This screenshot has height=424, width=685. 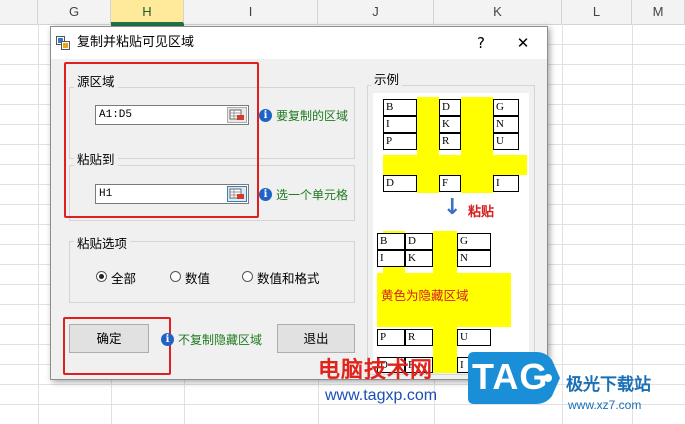 I want to click on exit-button: 退出, so click(x=316, y=338).